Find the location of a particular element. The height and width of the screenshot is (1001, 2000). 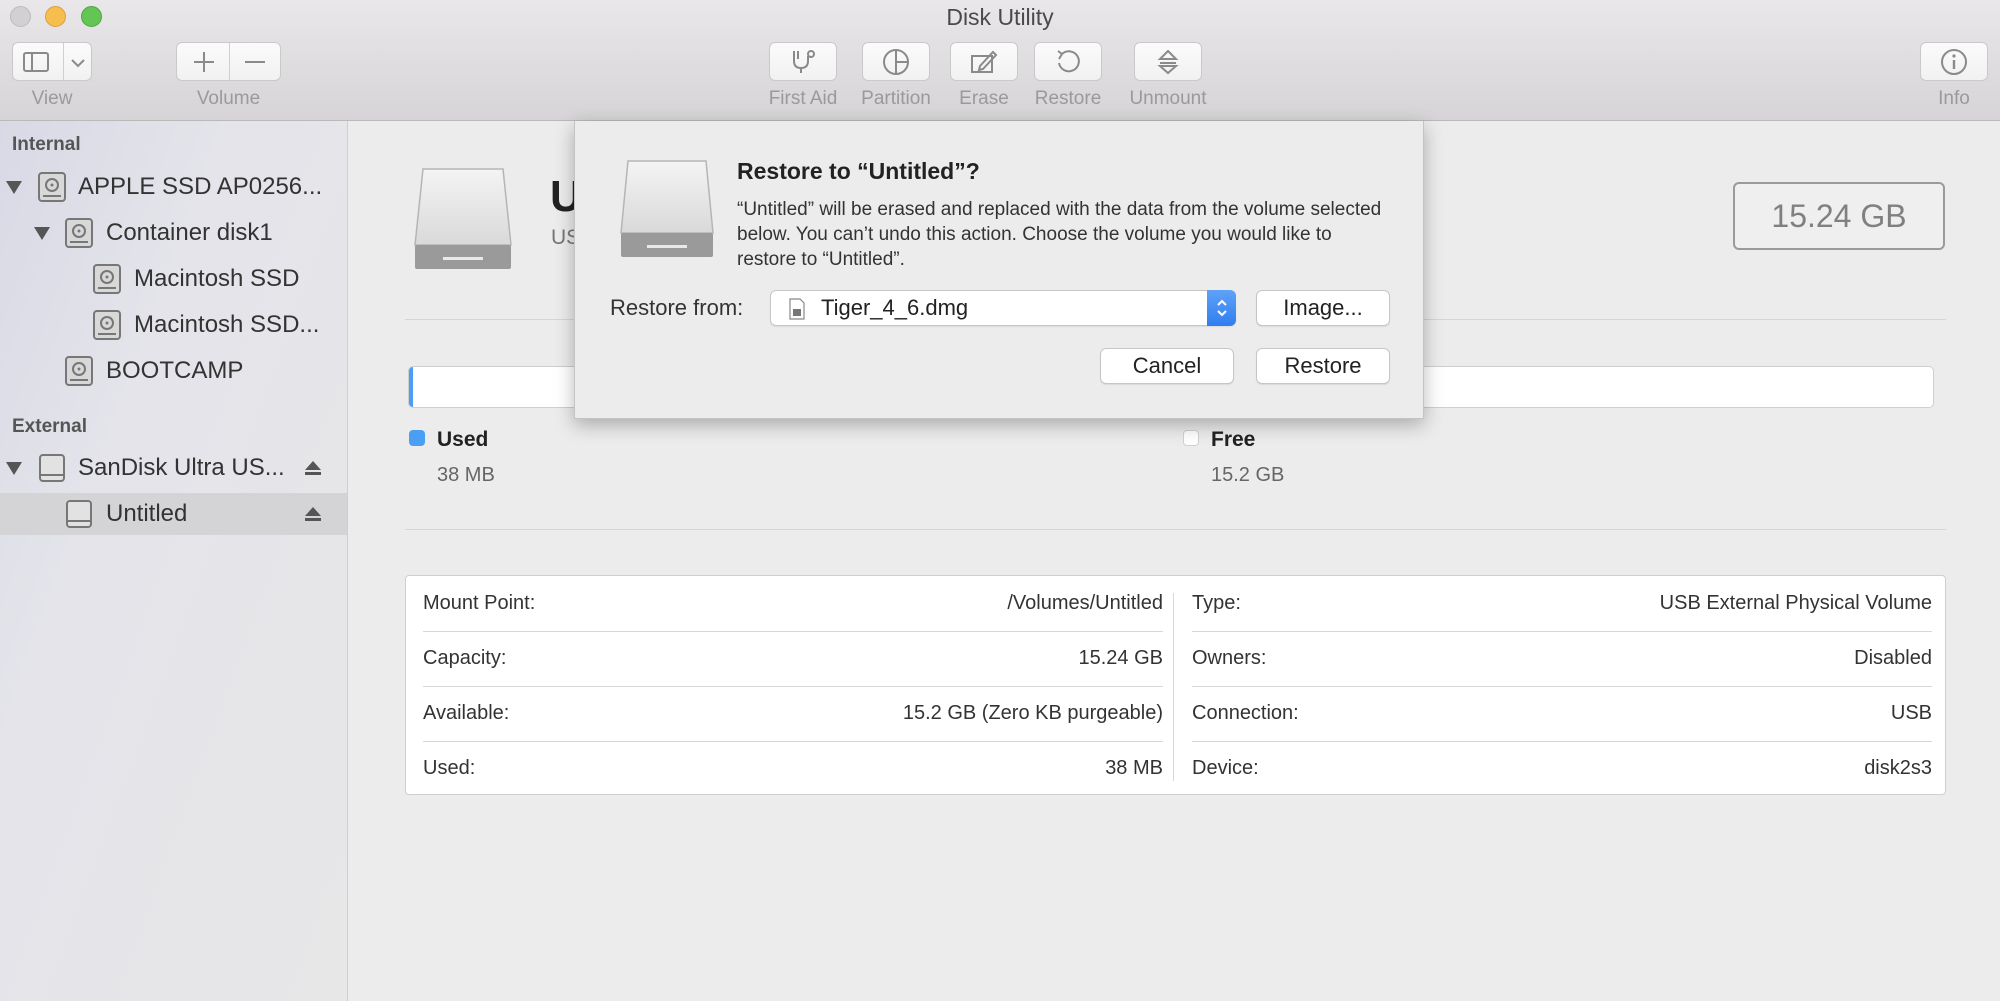

pie-chart-icon is located at coordinates (896, 61).